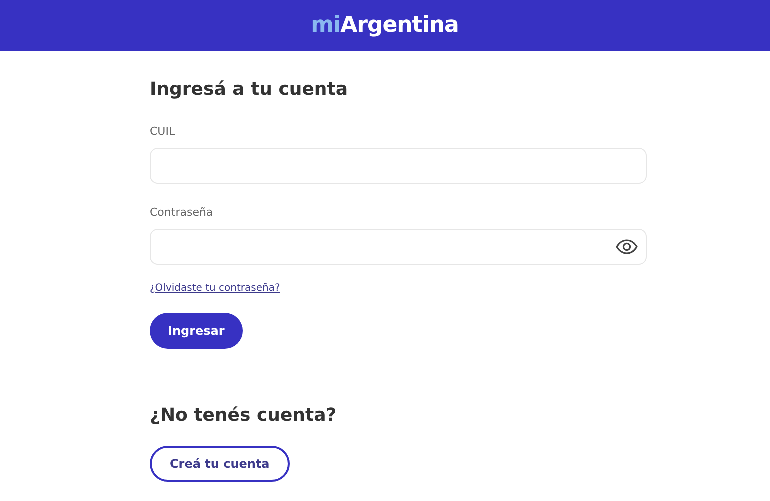  What do you see at coordinates (398, 247) in the screenshot?
I see `password-field` at bounding box center [398, 247].